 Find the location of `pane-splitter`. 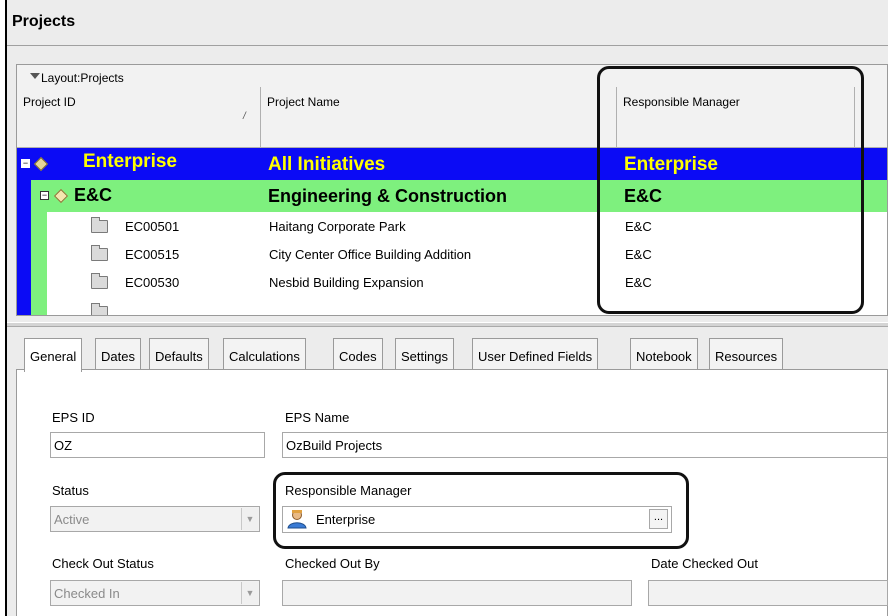

pane-splitter is located at coordinates (447, 324).